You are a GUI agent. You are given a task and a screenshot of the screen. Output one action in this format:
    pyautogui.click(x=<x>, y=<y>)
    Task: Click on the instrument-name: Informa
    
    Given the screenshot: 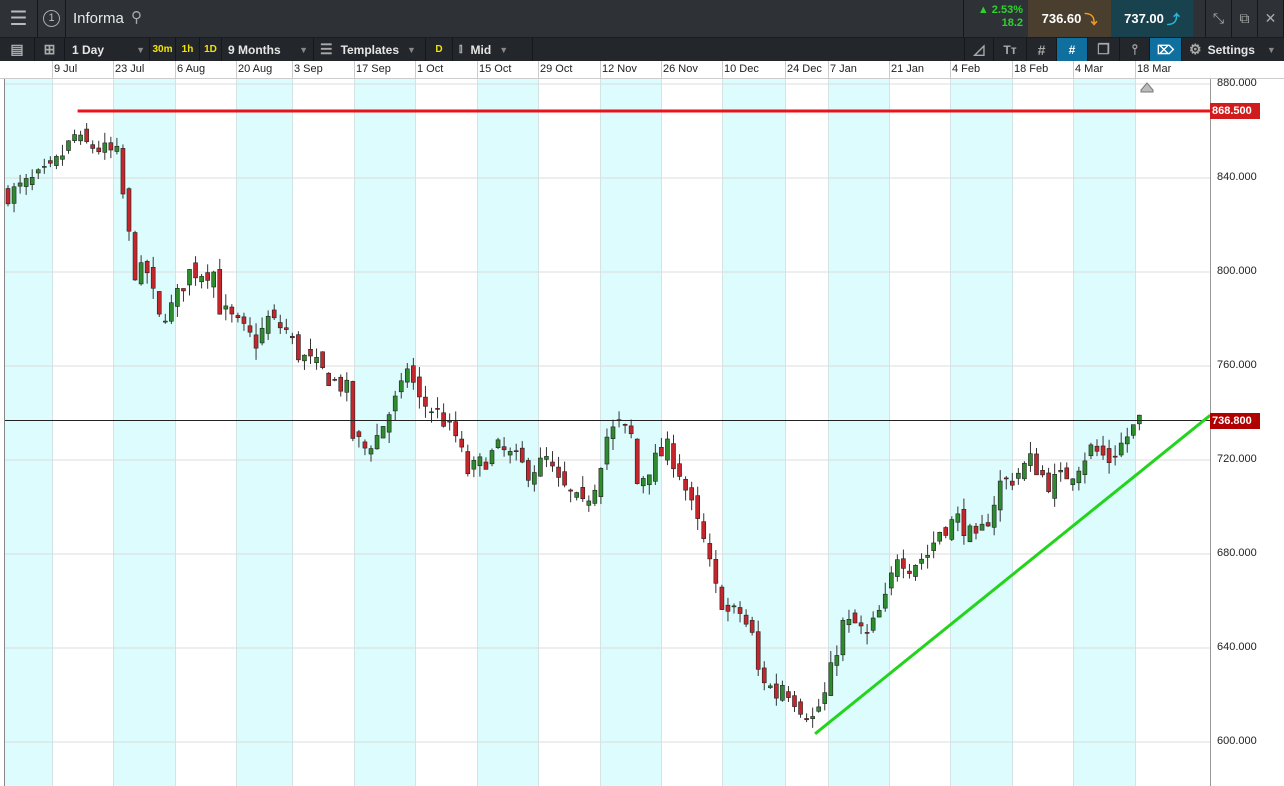 What is the action you would take?
    pyautogui.click(x=98, y=18)
    